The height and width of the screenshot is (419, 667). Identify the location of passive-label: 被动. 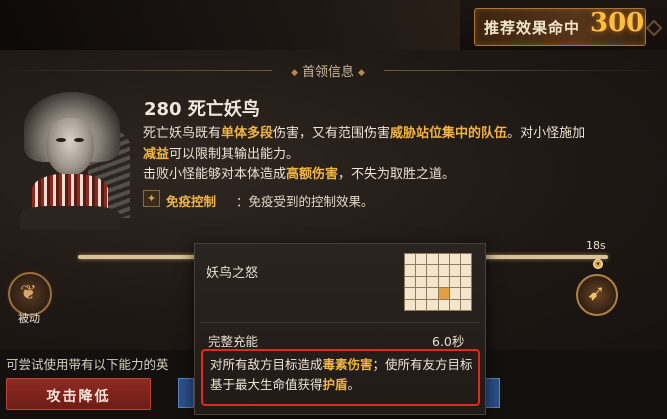
(29, 318).